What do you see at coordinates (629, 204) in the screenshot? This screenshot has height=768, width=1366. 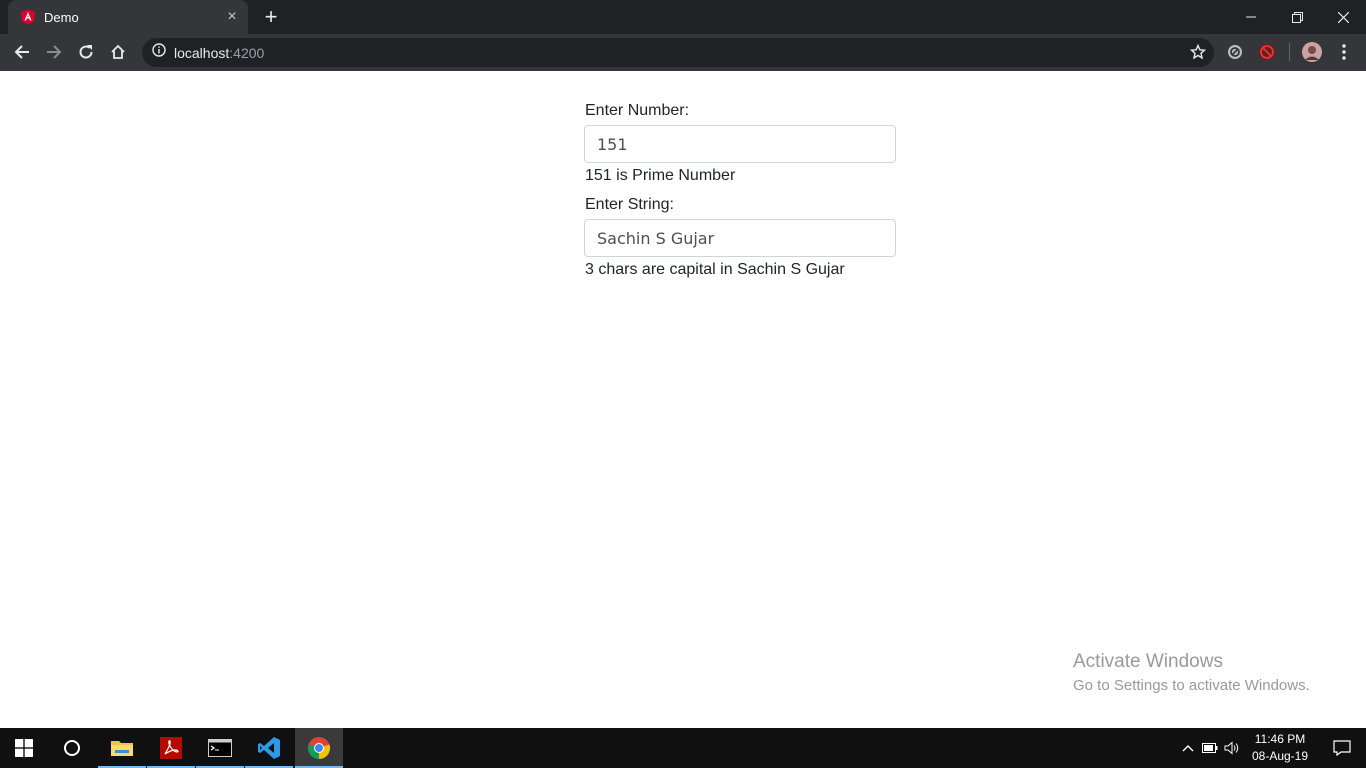 I see `string-label: Enter String:` at bounding box center [629, 204].